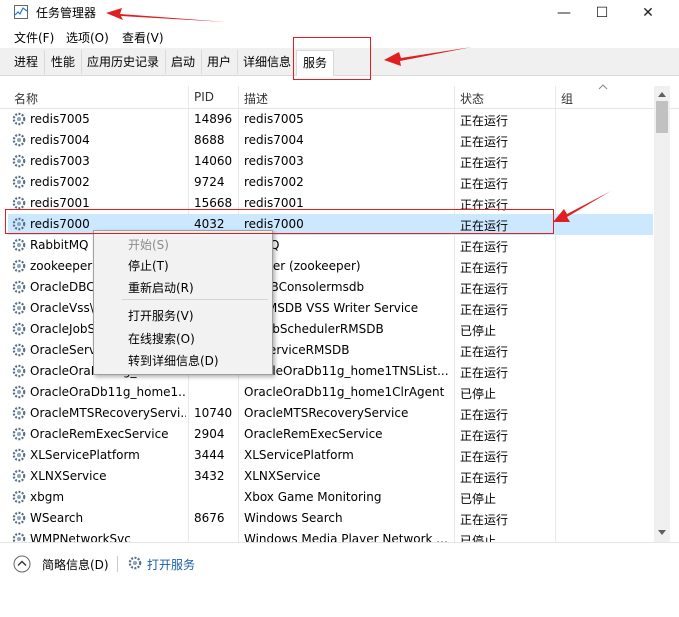  Describe the element at coordinates (68, 476) in the screenshot. I see `service-name: XLNXService` at that location.